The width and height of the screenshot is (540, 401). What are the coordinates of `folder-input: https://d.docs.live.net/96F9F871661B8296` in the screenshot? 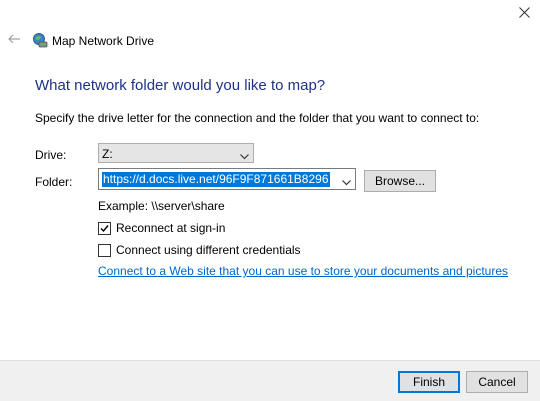 It's located at (227, 179).